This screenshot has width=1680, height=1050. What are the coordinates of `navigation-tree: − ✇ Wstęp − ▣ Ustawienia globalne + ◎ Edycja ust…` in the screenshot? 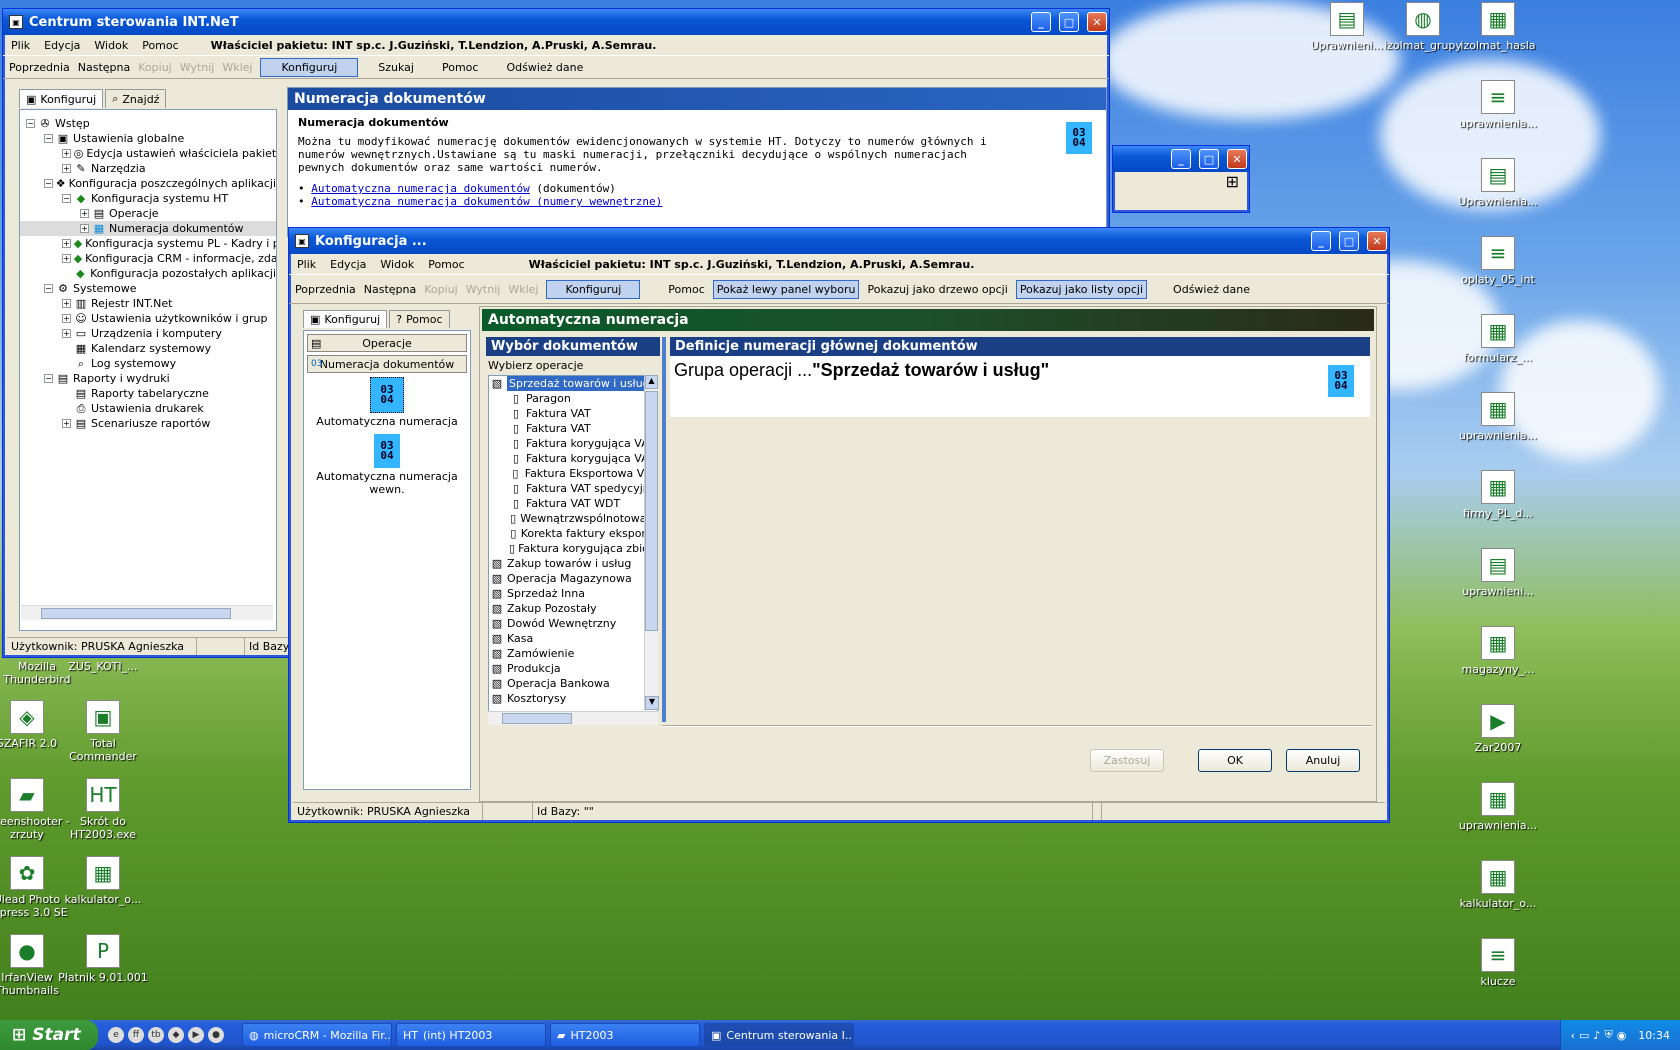 It's located at (148, 370).